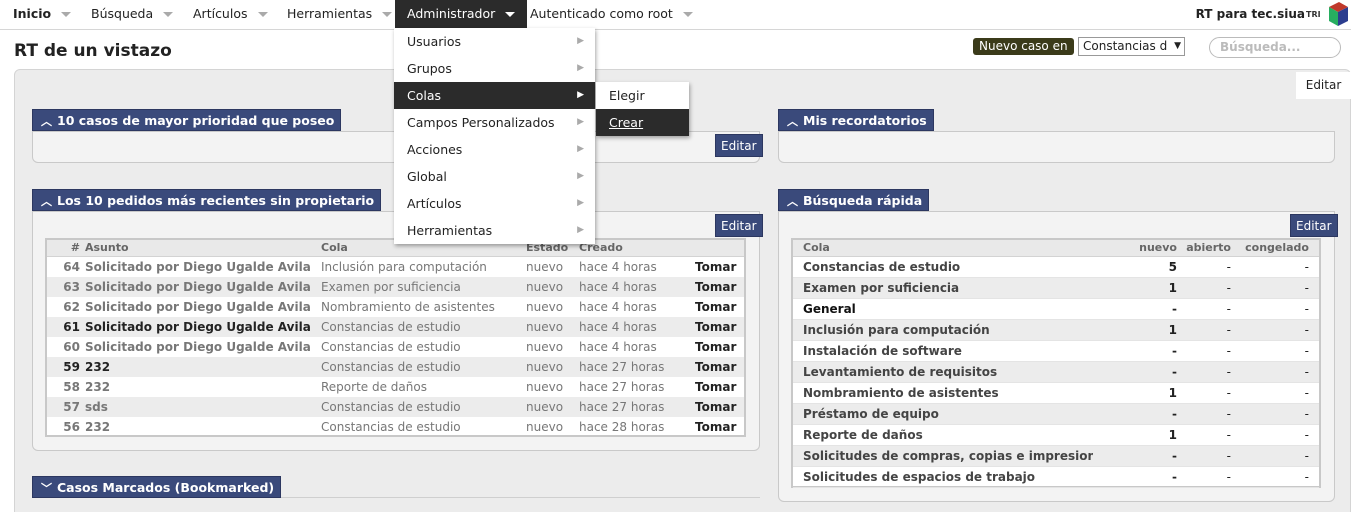 This screenshot has height=512, width=1351. I want to click on recent-unowned-edit-button: Editar, so click(739, 225).